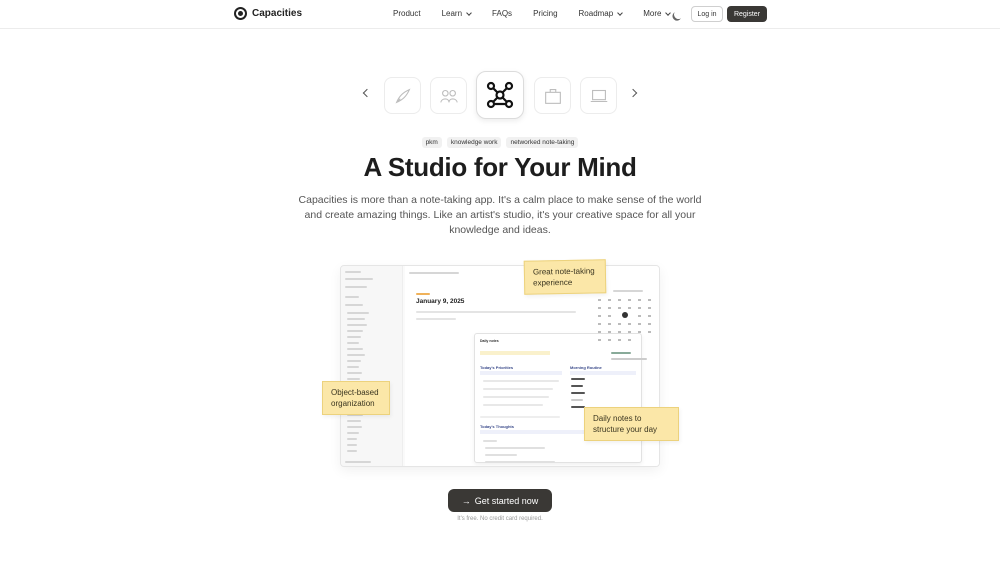 The image size is (1000, 563). I want to click on hero-title: A Studio for Your Mind, so click(500, 167).